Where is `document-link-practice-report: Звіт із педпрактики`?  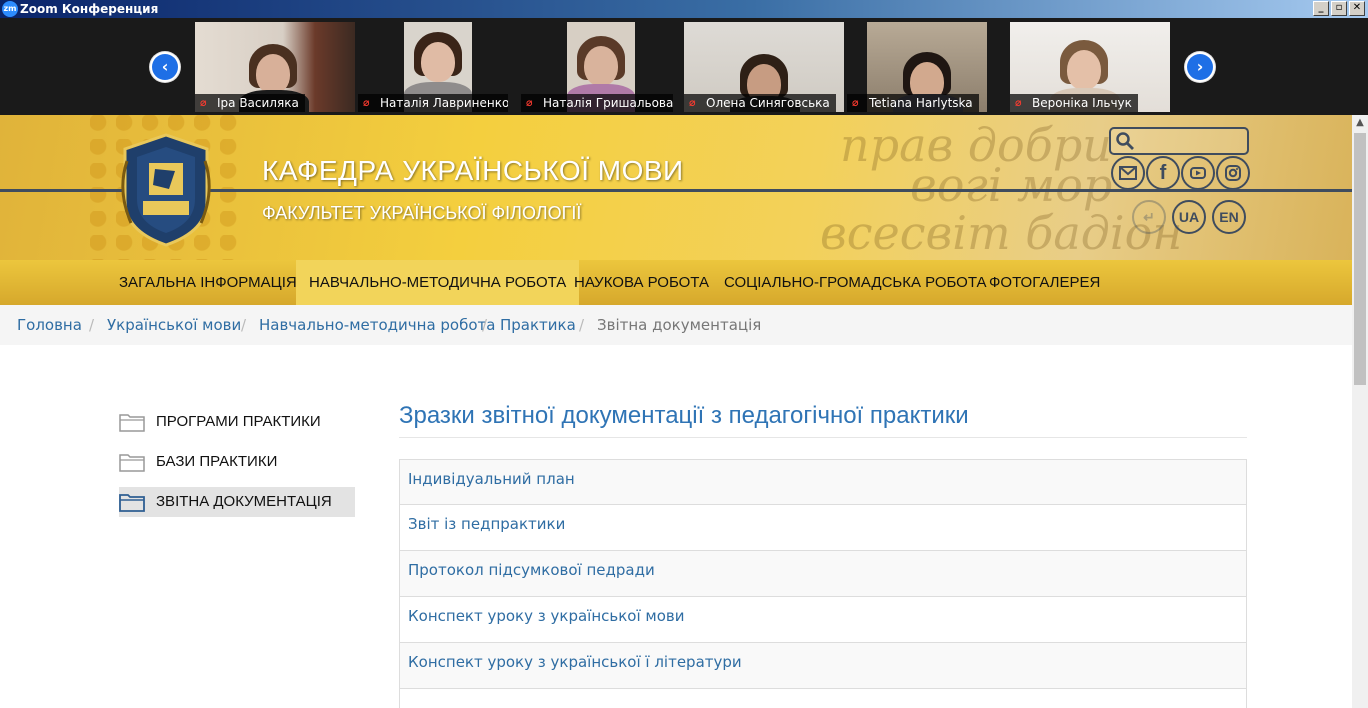 document-link-practice-report: Звіт із педпрактики is located at coordinates (823, 528).